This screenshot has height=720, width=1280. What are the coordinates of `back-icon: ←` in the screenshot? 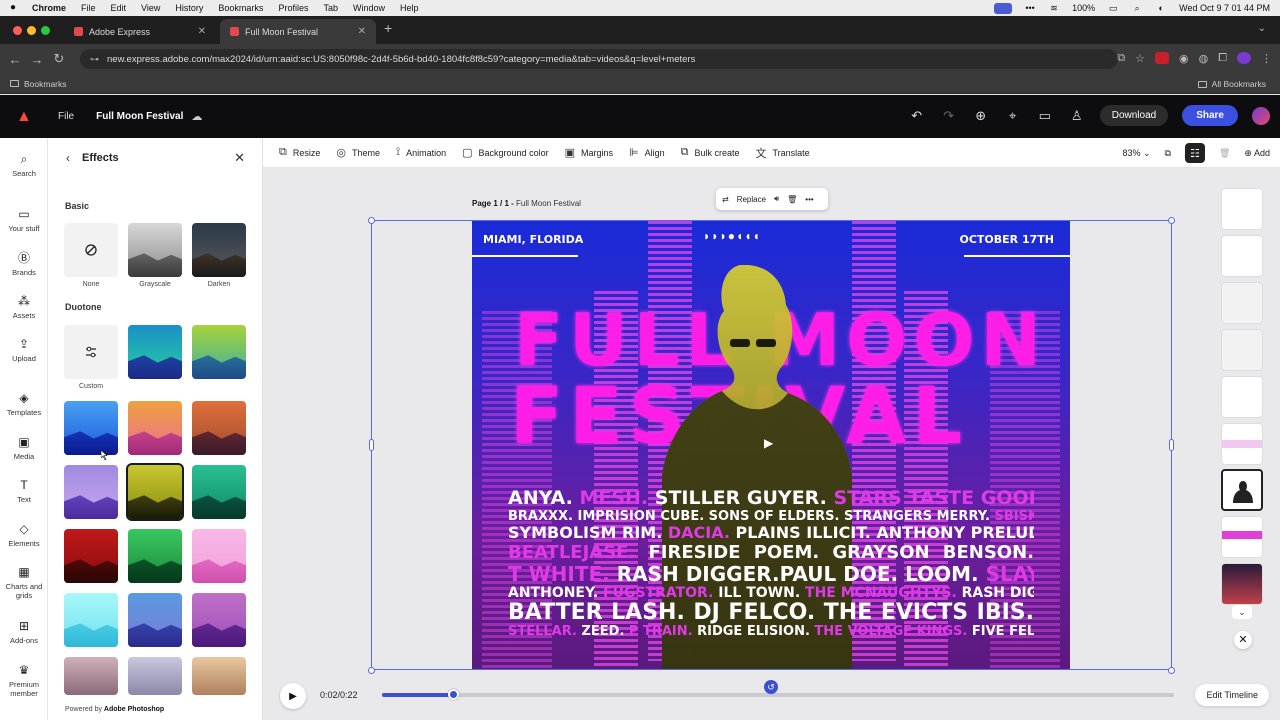 It's located at (15, 59).